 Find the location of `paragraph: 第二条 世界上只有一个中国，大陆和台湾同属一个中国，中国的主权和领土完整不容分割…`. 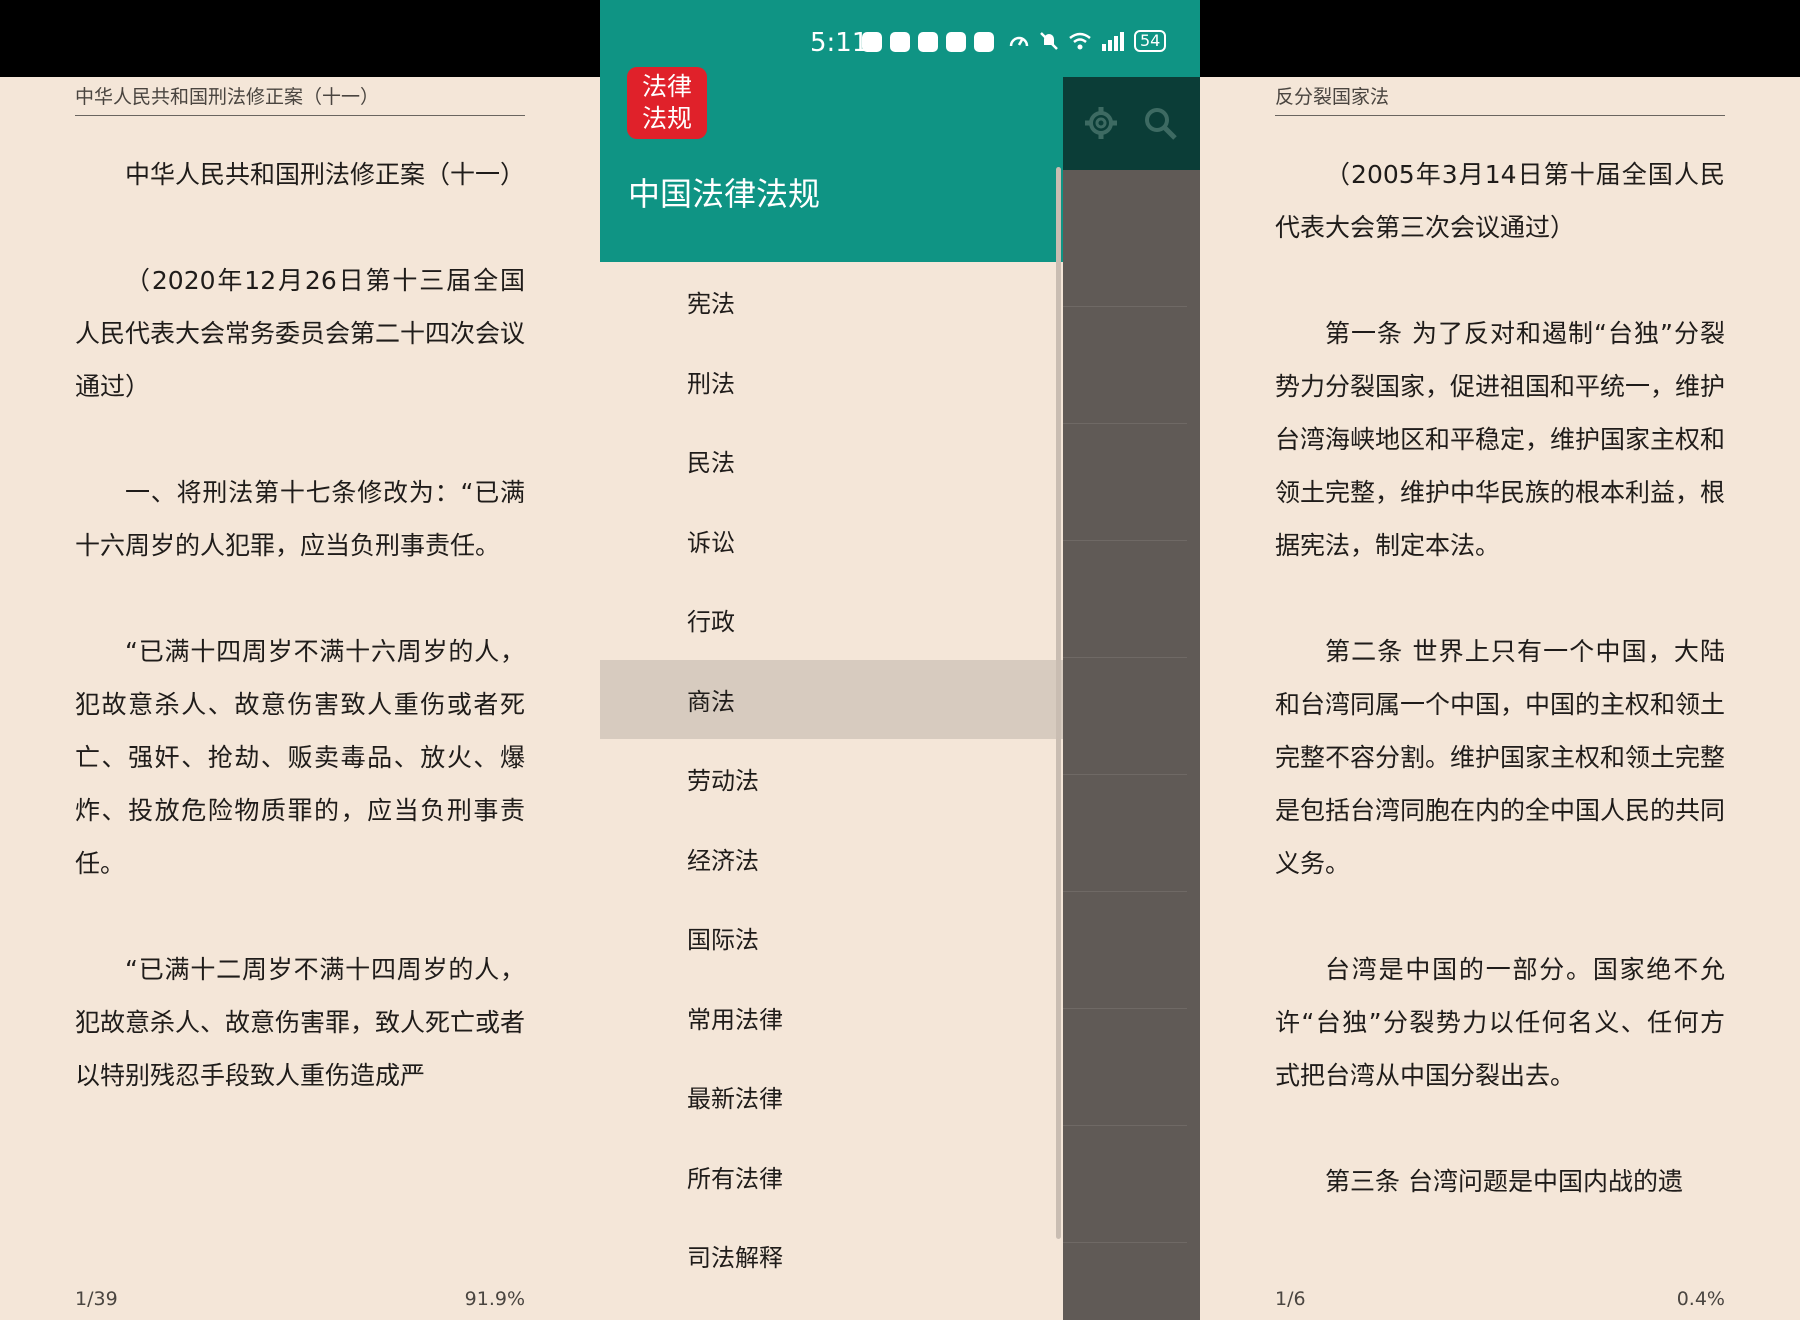

paragraph: 第二条 世界上只有一个中国，大陆和台湾同属一个中国，中国的主权和领土完整不容分割… is located at coordinates (1500, 757).